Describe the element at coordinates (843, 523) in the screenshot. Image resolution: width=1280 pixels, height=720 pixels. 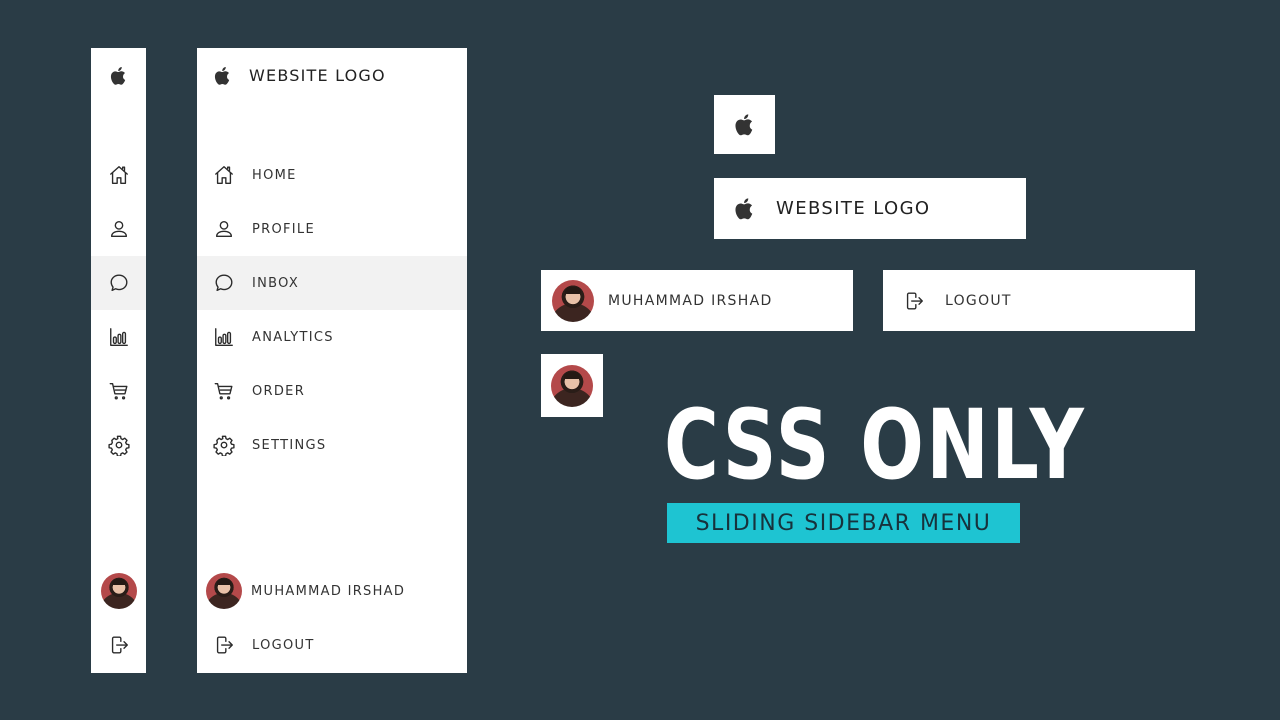
I see `headline-subtitle: SLIDING SIDEBAR MENU` at that location.